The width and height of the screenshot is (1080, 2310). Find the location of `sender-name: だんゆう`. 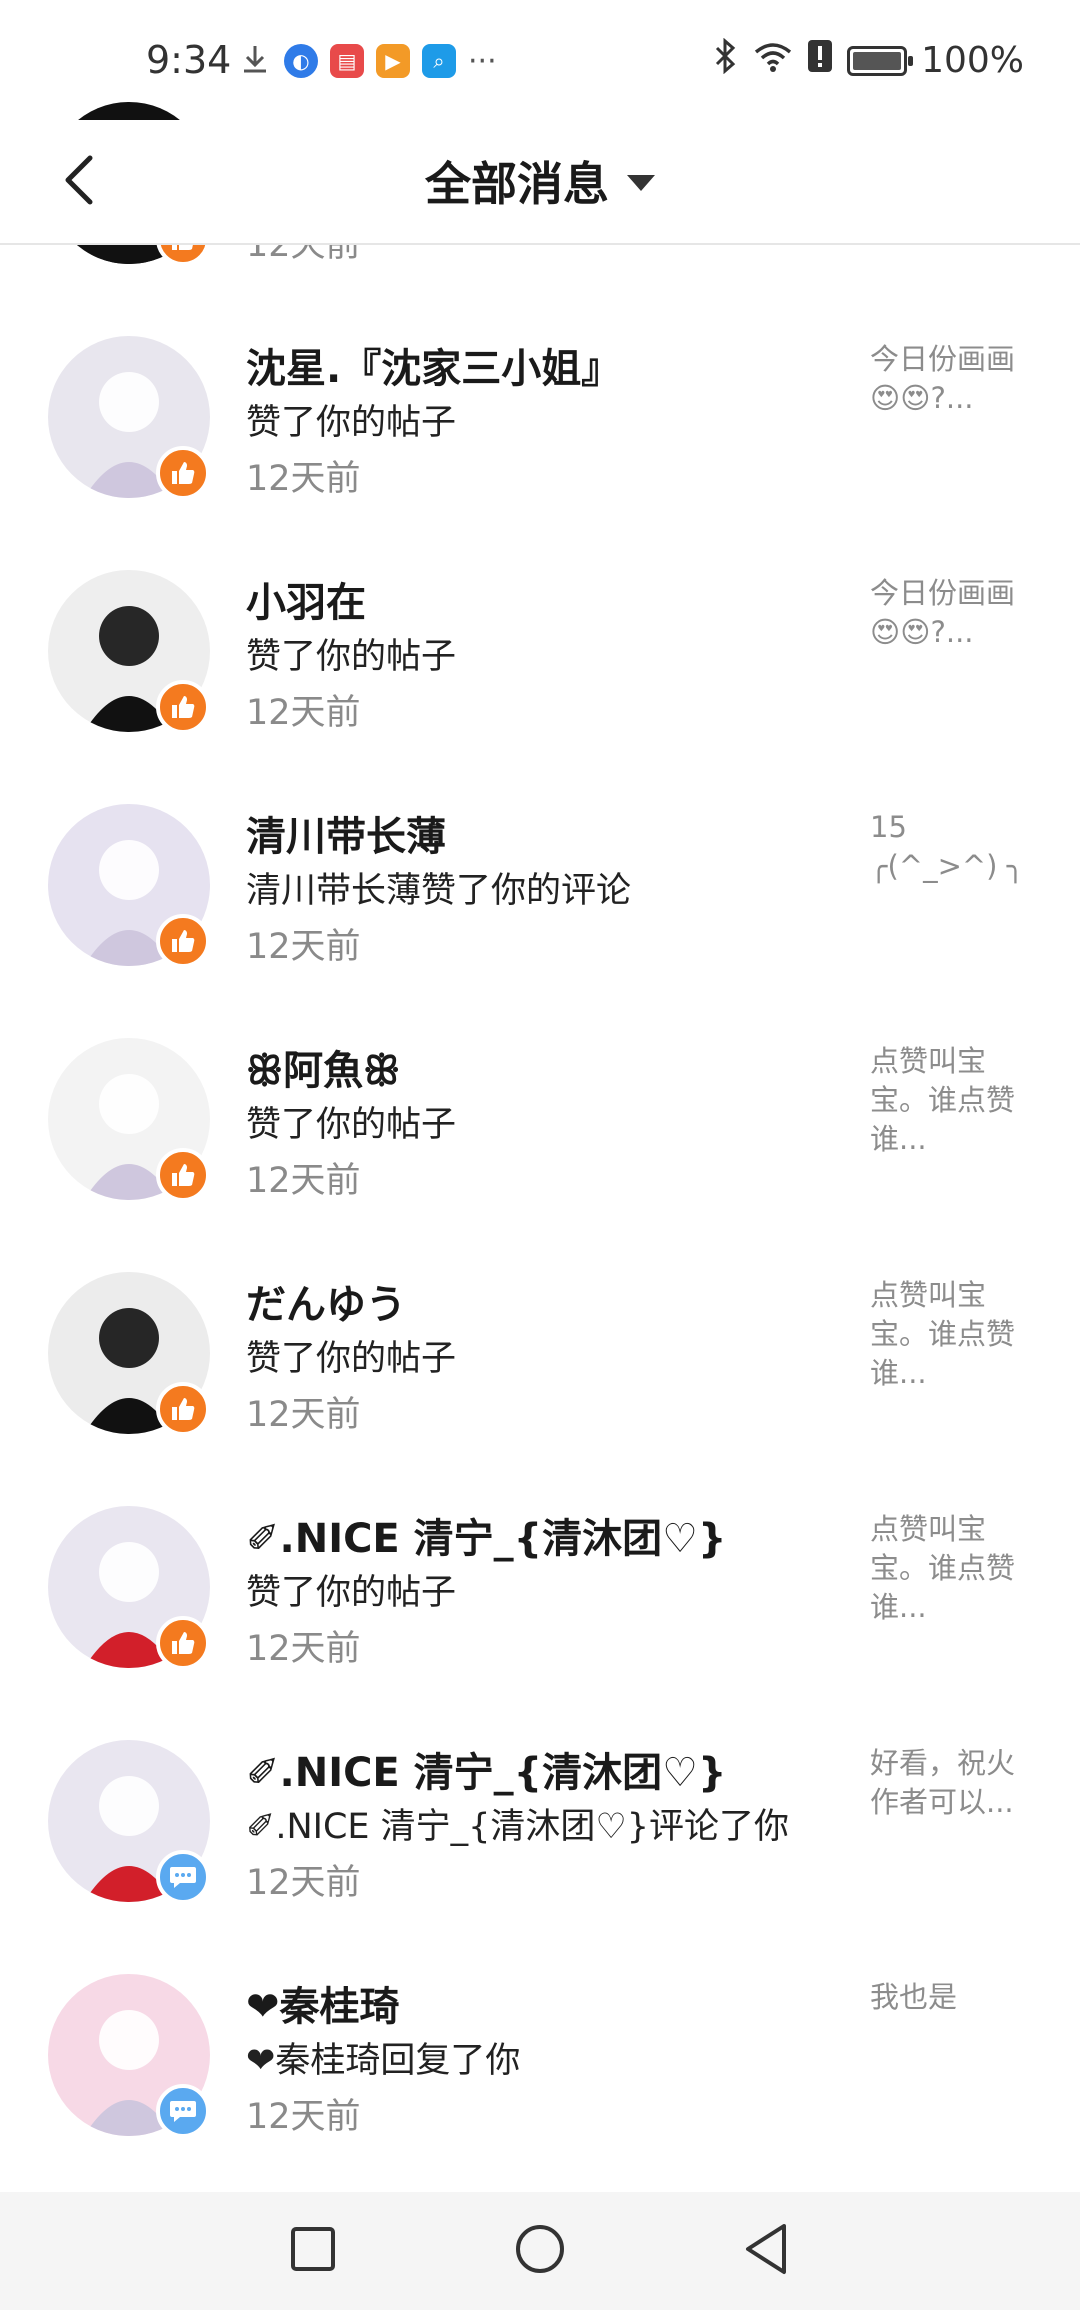

sender-name: だんゆう is located at coordinates (326, 1301).